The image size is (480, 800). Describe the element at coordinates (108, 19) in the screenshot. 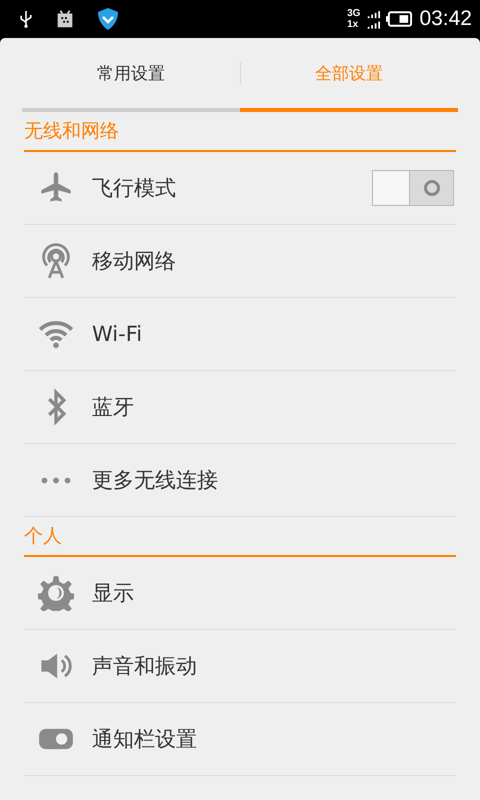

I see `shield-icon` at that location.